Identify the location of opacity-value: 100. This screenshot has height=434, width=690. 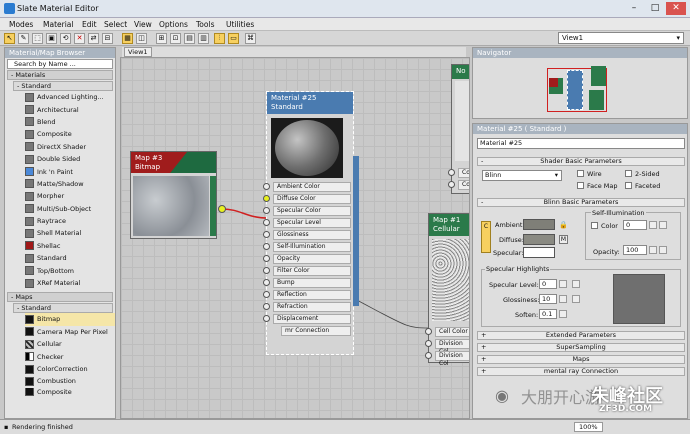
(635, 250).